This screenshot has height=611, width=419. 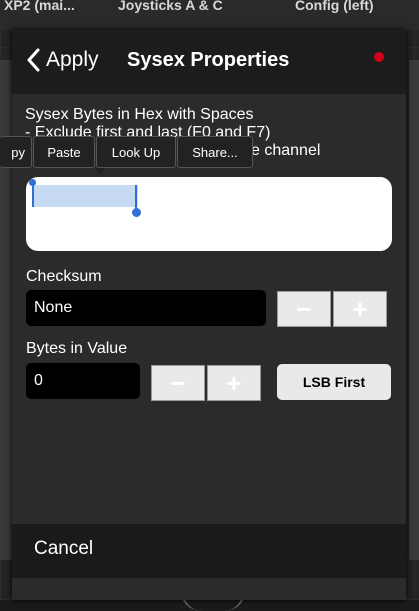 What do you see at coordinates (334, 6) in the screenshot?
I see `tab-config-left: Config (left)` at bounding box center [334, 6].